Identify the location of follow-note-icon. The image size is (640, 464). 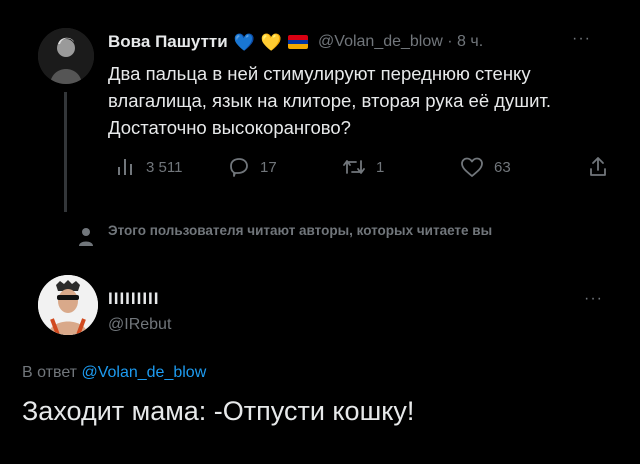
(86, 237).